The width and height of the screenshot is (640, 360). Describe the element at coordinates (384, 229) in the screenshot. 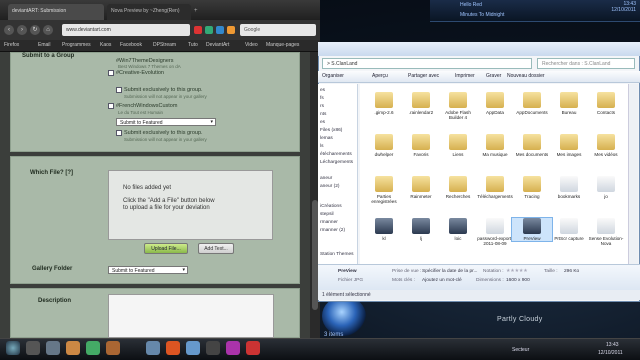

I see `file-item: kl` at that location.